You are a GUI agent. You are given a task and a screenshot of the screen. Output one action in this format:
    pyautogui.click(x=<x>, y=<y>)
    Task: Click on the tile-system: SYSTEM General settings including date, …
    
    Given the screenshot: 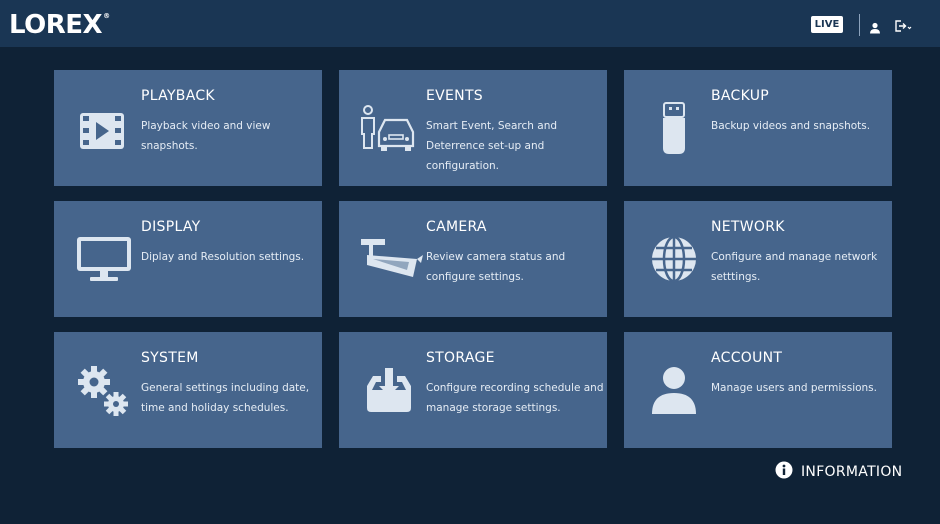 What is the action you would take?
    pyautogui.click(x=188, y=390)
    